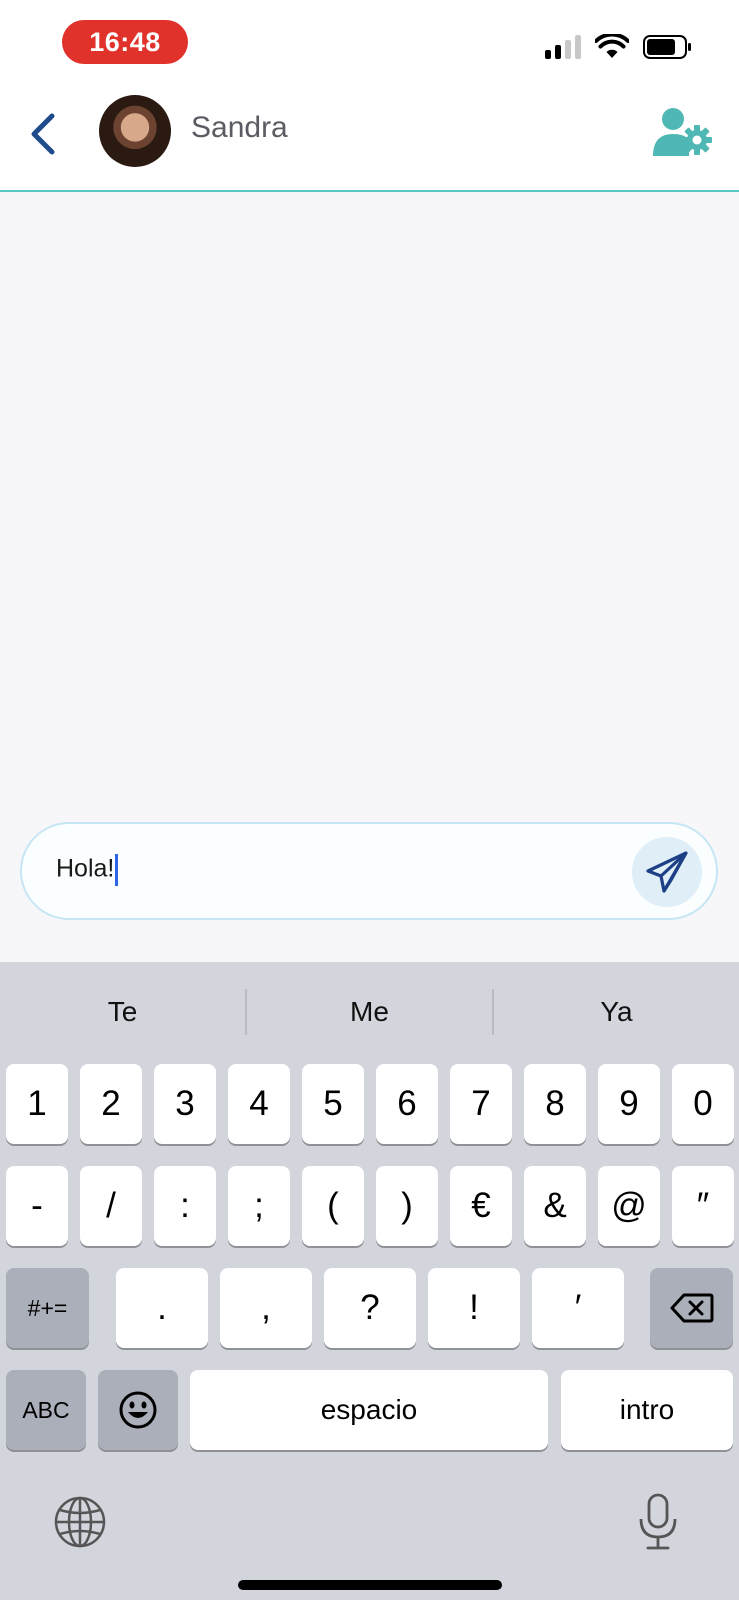  I want to click on emoji-key, so click(138, 1410).